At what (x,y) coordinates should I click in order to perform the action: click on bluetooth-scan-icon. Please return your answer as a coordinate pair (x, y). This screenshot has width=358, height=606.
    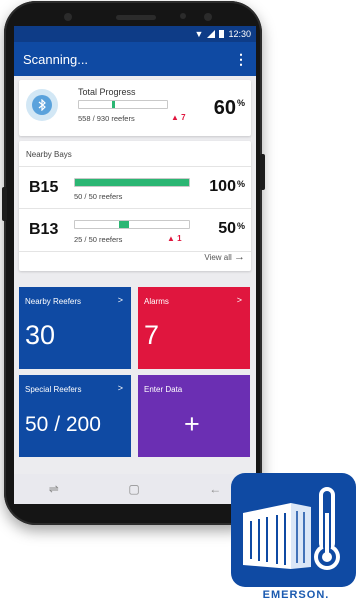
    Looking at the image, I should click on (42, 105).